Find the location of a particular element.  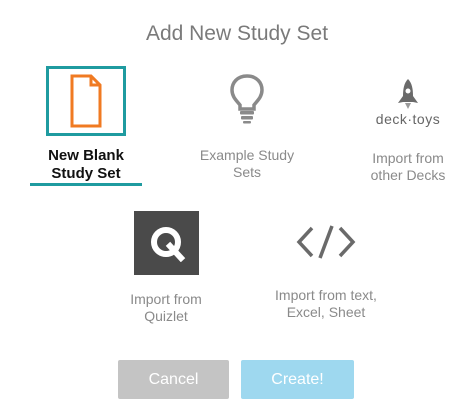

option-example-study-sets: Example Study Sets is located at coordinates (247, 129).